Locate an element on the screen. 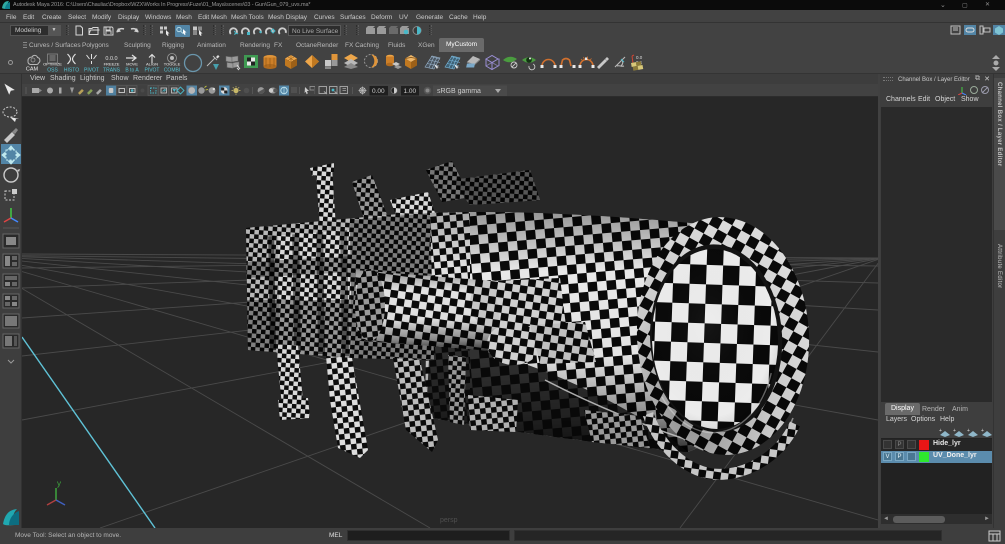 This screenshot has height=544, width=1005. svg-text: OPTIMIZE is located at coordinates (52, 64).